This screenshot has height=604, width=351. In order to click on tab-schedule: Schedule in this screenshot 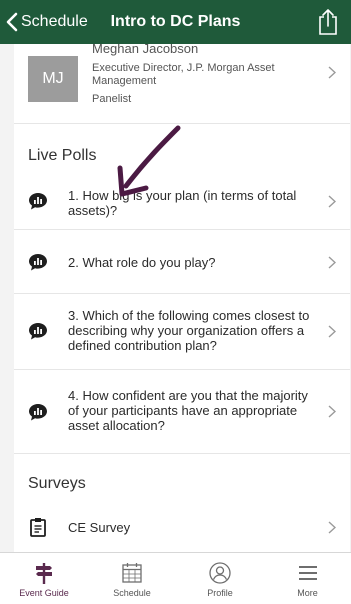, I will do `click(132, 578)`.